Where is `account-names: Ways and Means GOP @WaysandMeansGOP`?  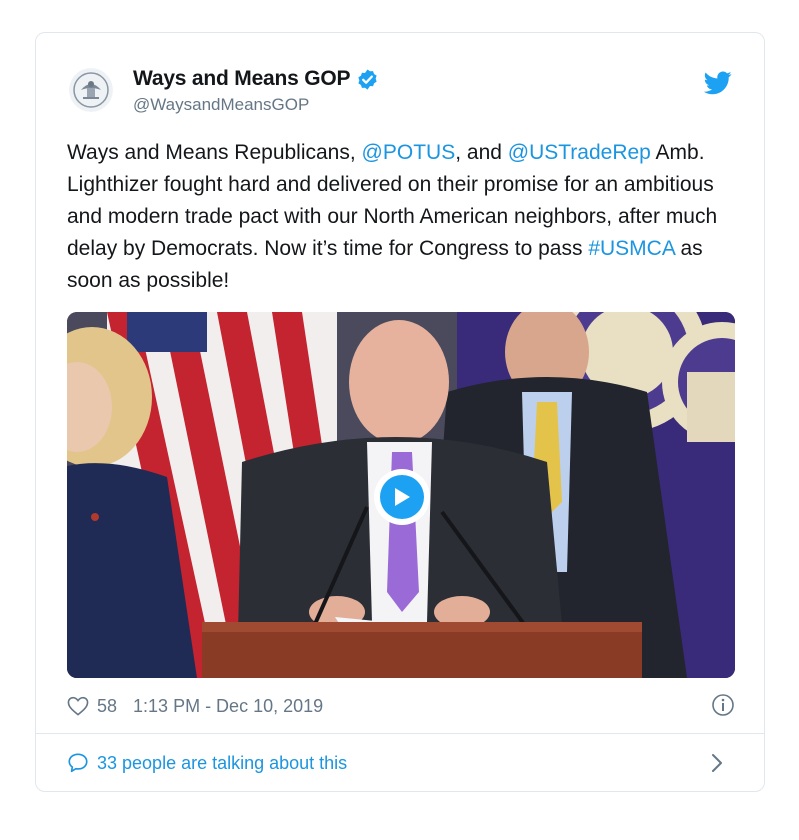 account-names: Ways and Means GOP @WaysandMeansGOP is located at coordinates (256, 91).